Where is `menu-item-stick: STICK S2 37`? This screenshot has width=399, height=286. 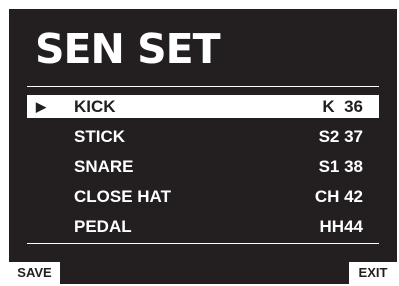
menu-item-stick: STICK S2 37 is located at coordinates (203, 136).